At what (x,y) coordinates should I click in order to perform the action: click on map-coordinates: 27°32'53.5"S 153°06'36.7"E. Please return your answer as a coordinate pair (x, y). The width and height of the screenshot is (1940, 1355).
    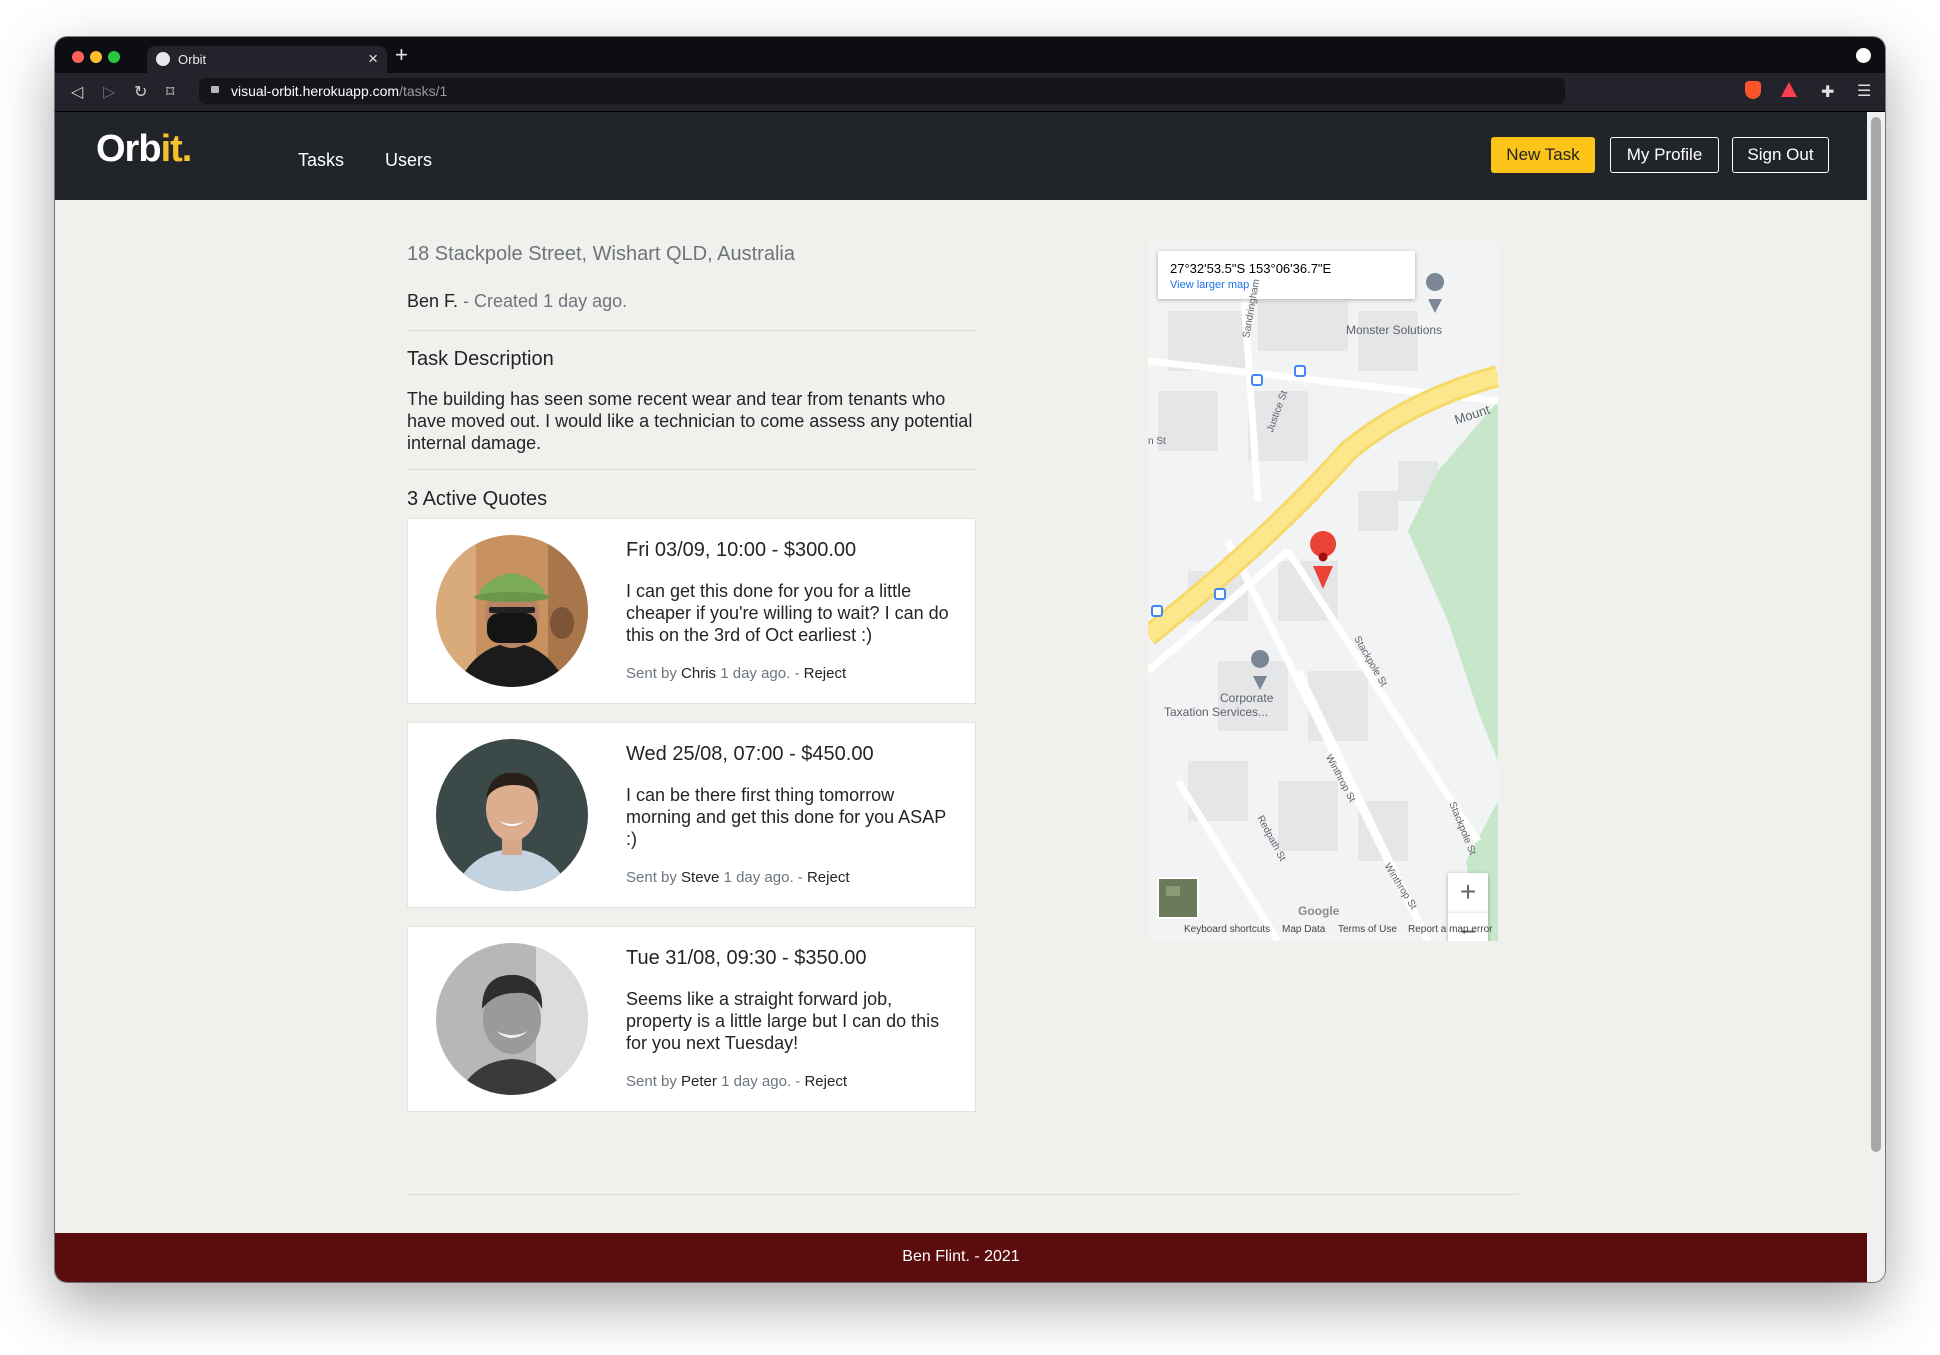
    Looking at the image, I should click on (1251, 268).